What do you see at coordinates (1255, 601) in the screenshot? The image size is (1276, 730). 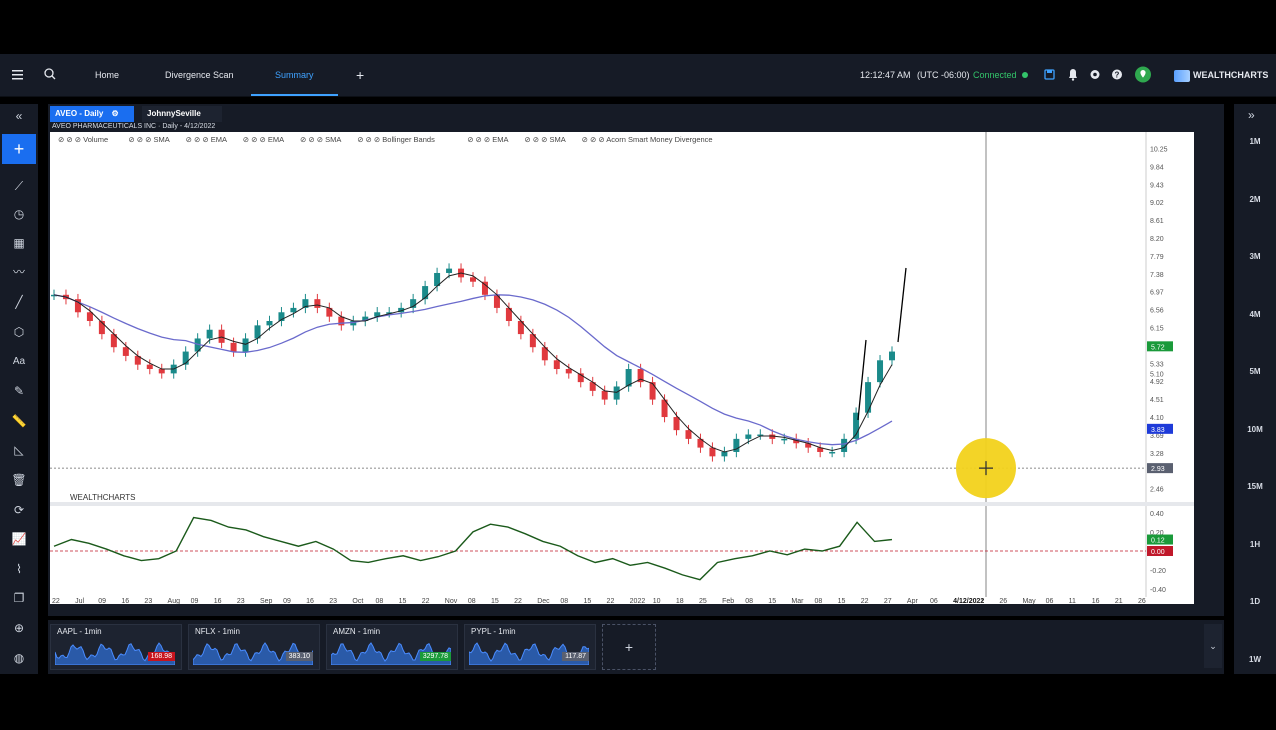 I see `timeframe-1d: 1D` at bounding box center [1255, 601].